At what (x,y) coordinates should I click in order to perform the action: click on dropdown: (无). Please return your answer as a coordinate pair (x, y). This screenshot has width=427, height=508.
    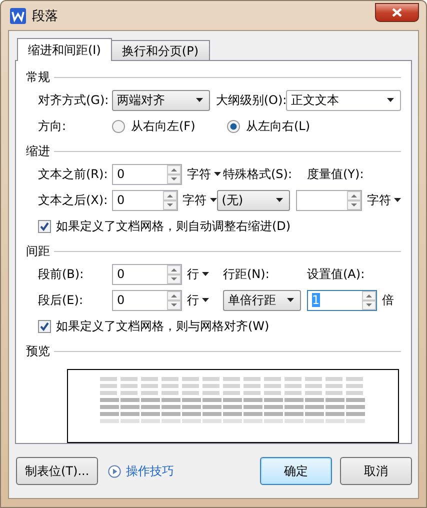
    Looking at the image, I should click on (253, 200).